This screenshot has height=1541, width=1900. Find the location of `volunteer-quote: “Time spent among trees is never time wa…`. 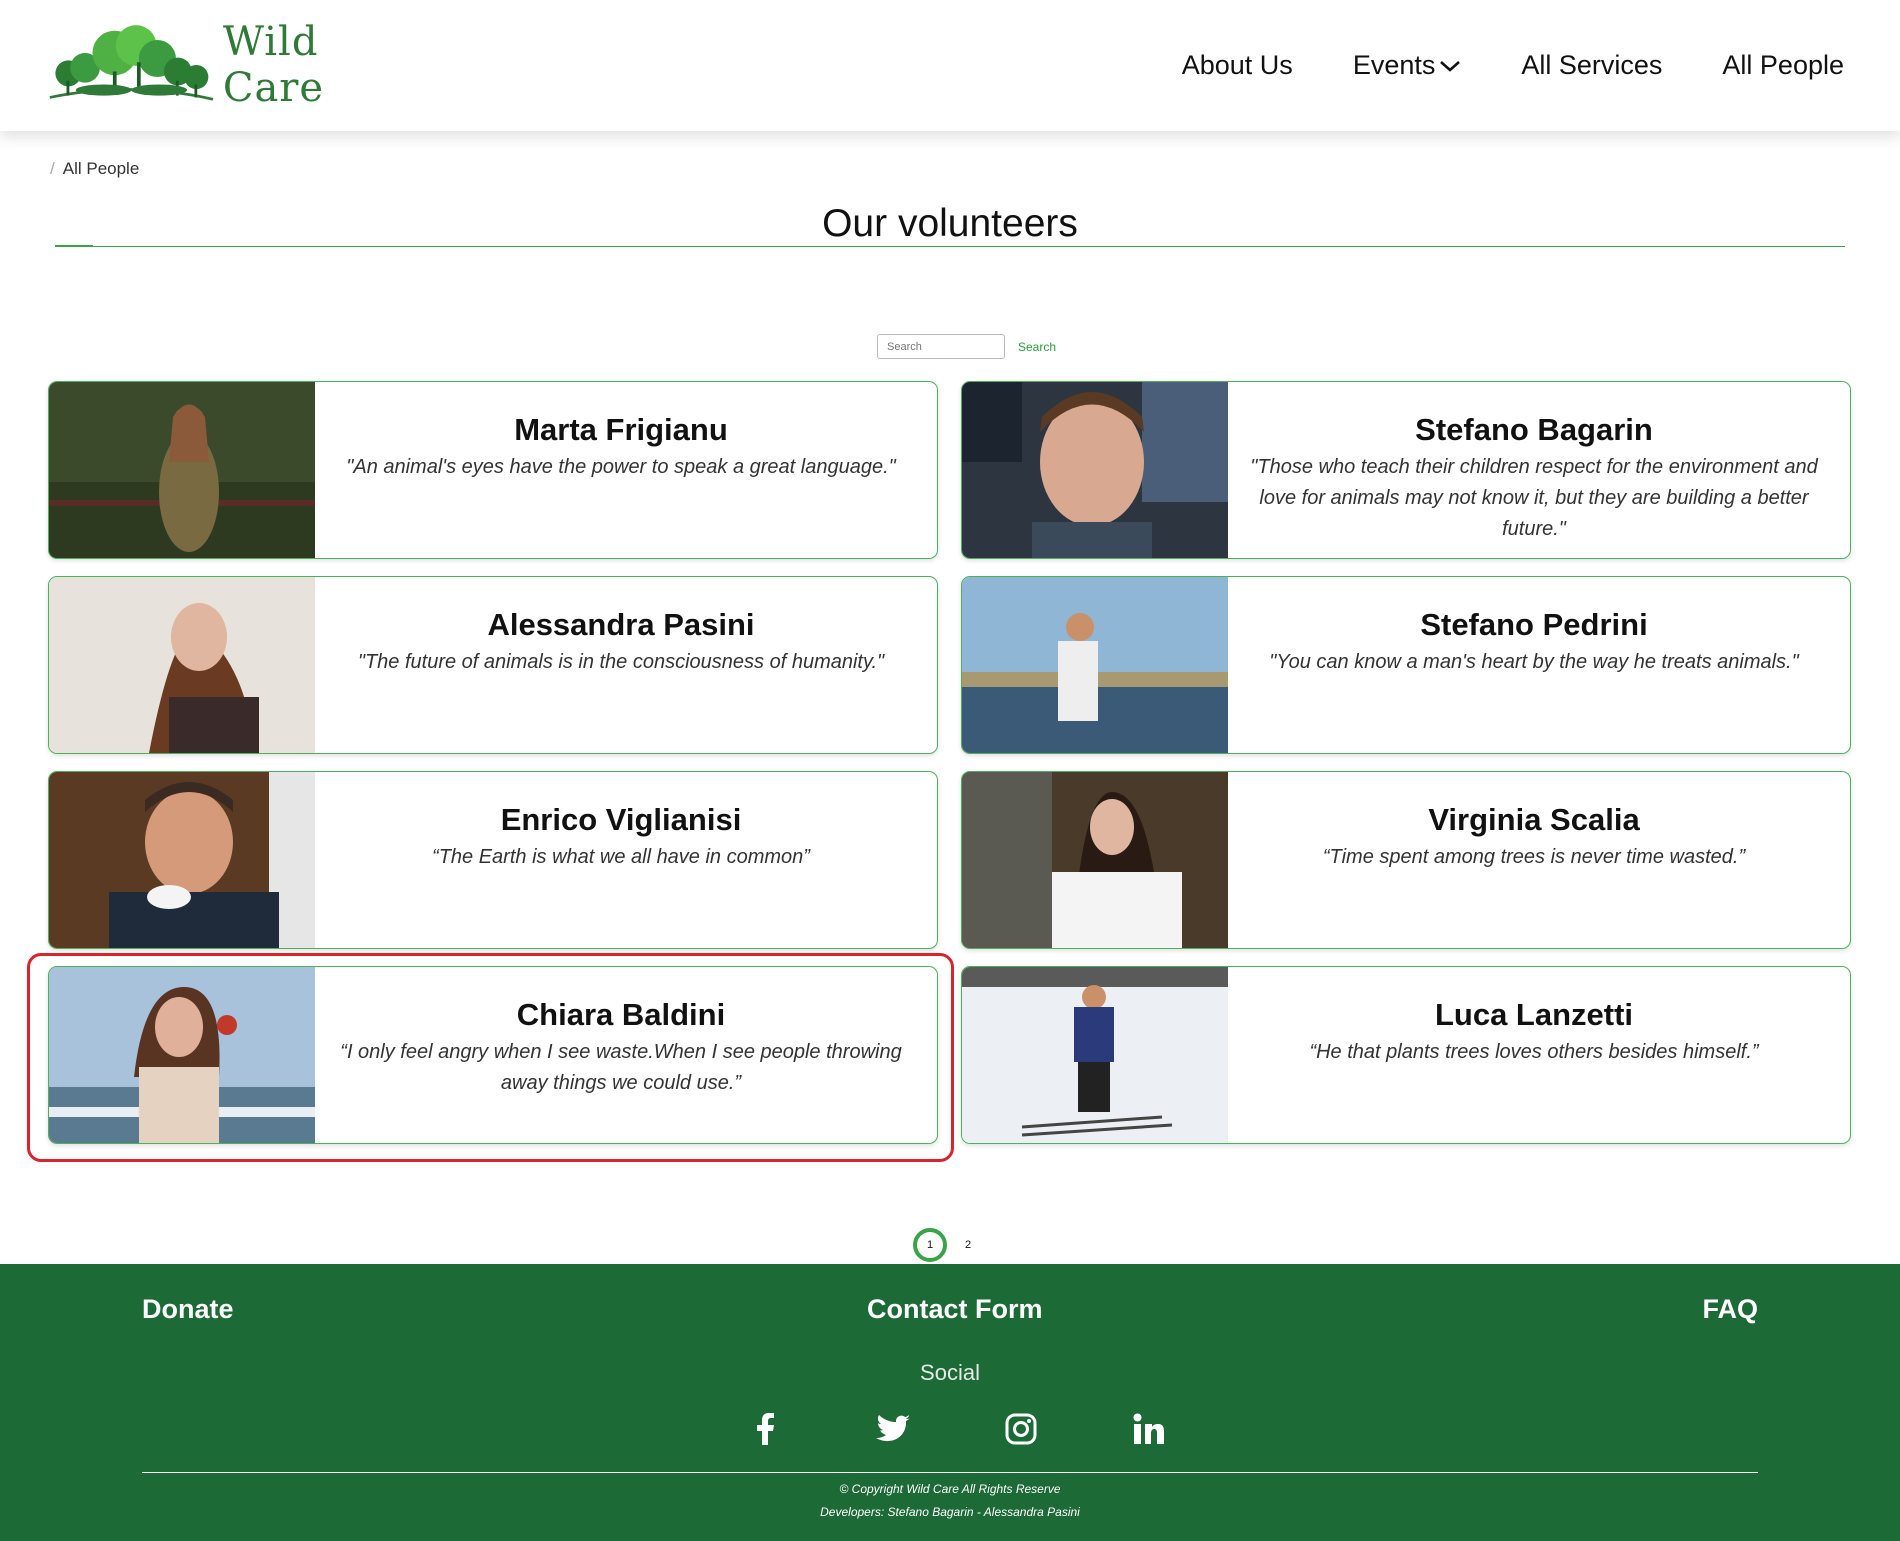

volunteer-quote: “Time spent among trees is never time wa… is located at coordinates (1534, 857).